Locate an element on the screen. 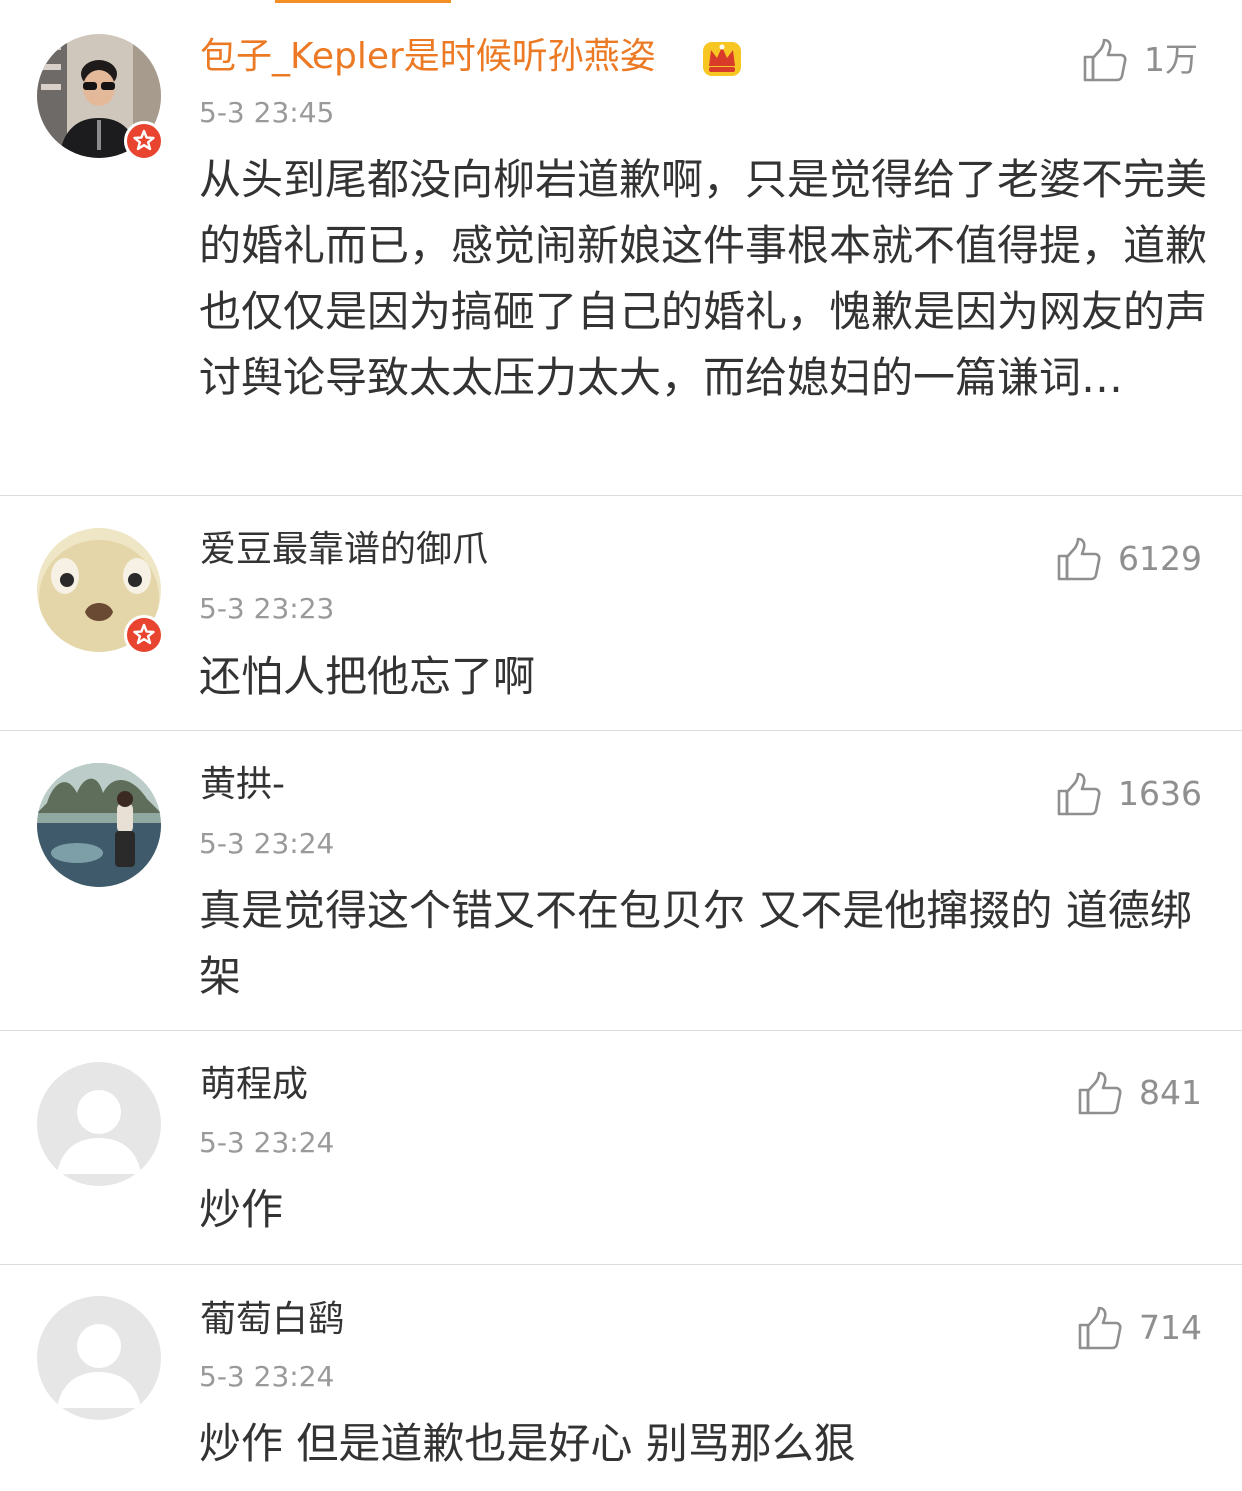  like-button: 1万 is located at coordinates (1140, 60).